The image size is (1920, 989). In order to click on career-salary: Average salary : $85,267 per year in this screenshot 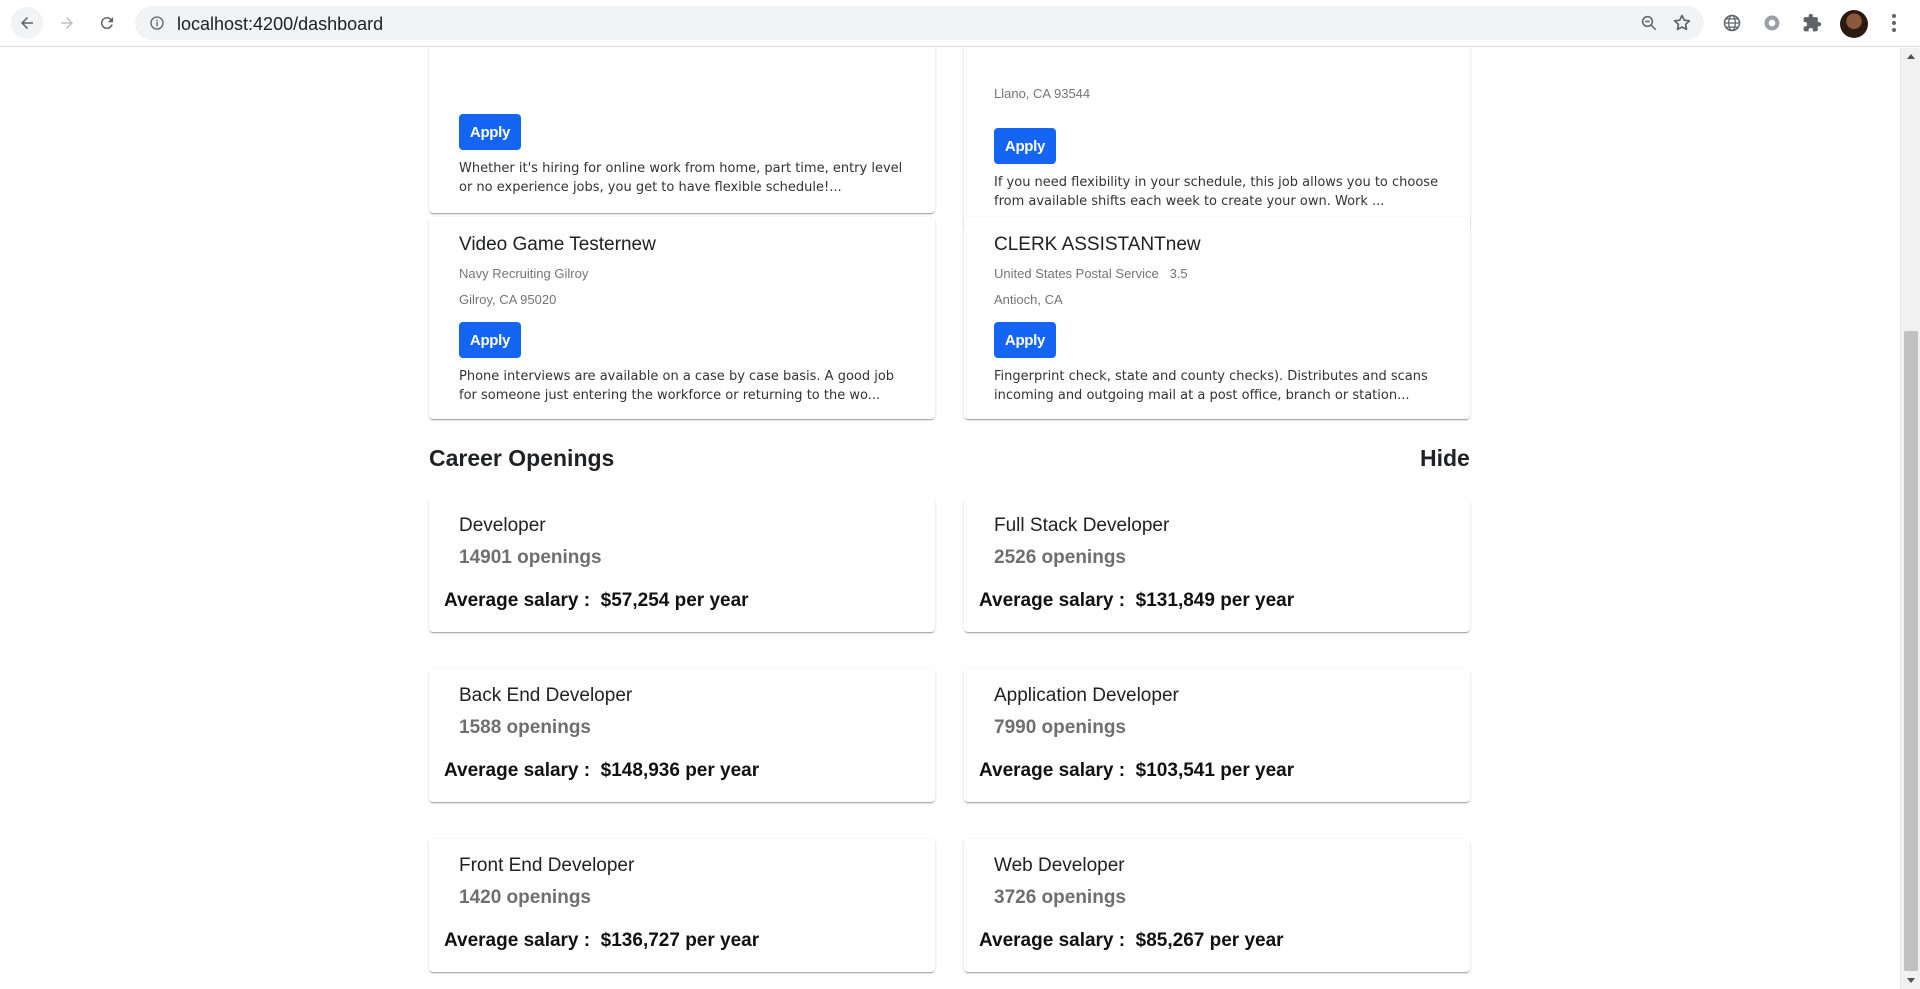, I will do `click(1131, 941)`.